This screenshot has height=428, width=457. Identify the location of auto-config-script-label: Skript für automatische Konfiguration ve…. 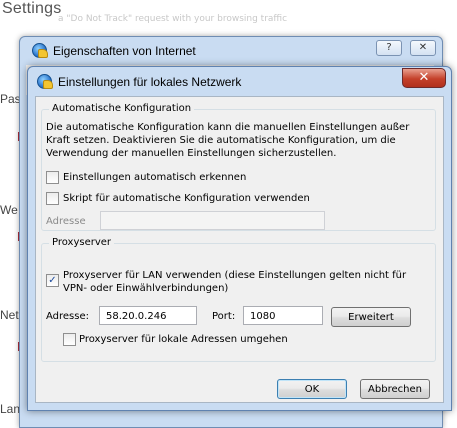
(186, 198).